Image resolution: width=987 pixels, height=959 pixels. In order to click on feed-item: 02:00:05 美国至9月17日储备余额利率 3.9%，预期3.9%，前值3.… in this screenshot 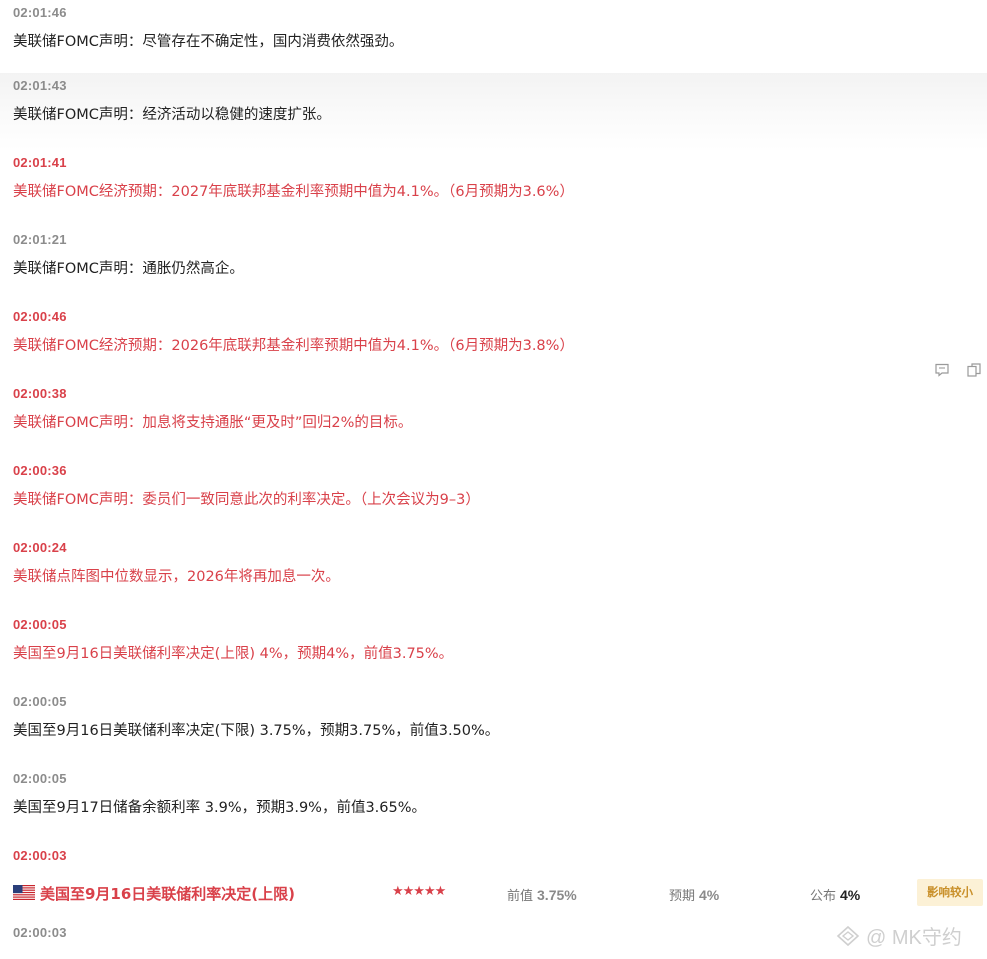, I will do `click(493, 804)`.